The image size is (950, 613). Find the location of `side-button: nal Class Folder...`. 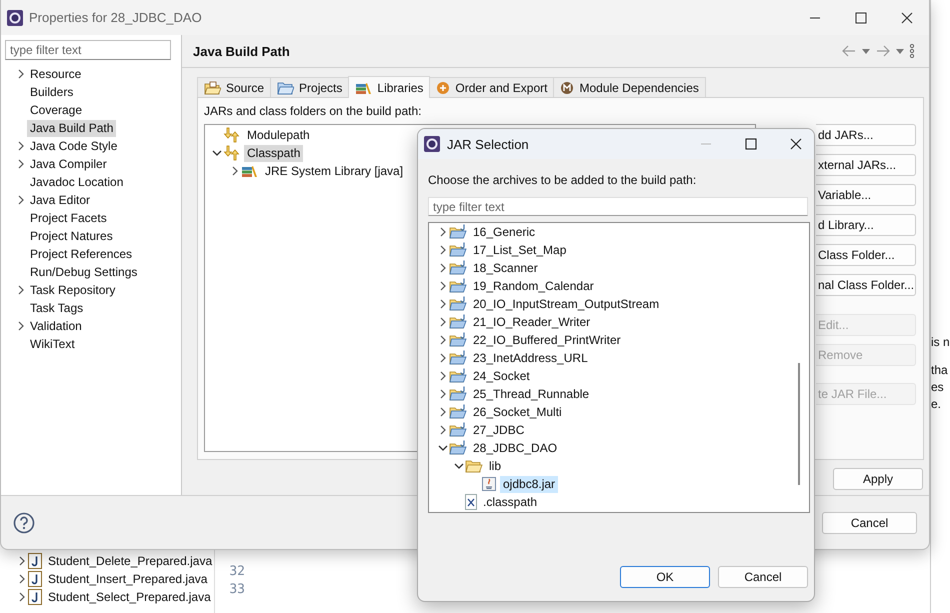

side-button: nal Class Folder... is located at coordinates (866, 285).